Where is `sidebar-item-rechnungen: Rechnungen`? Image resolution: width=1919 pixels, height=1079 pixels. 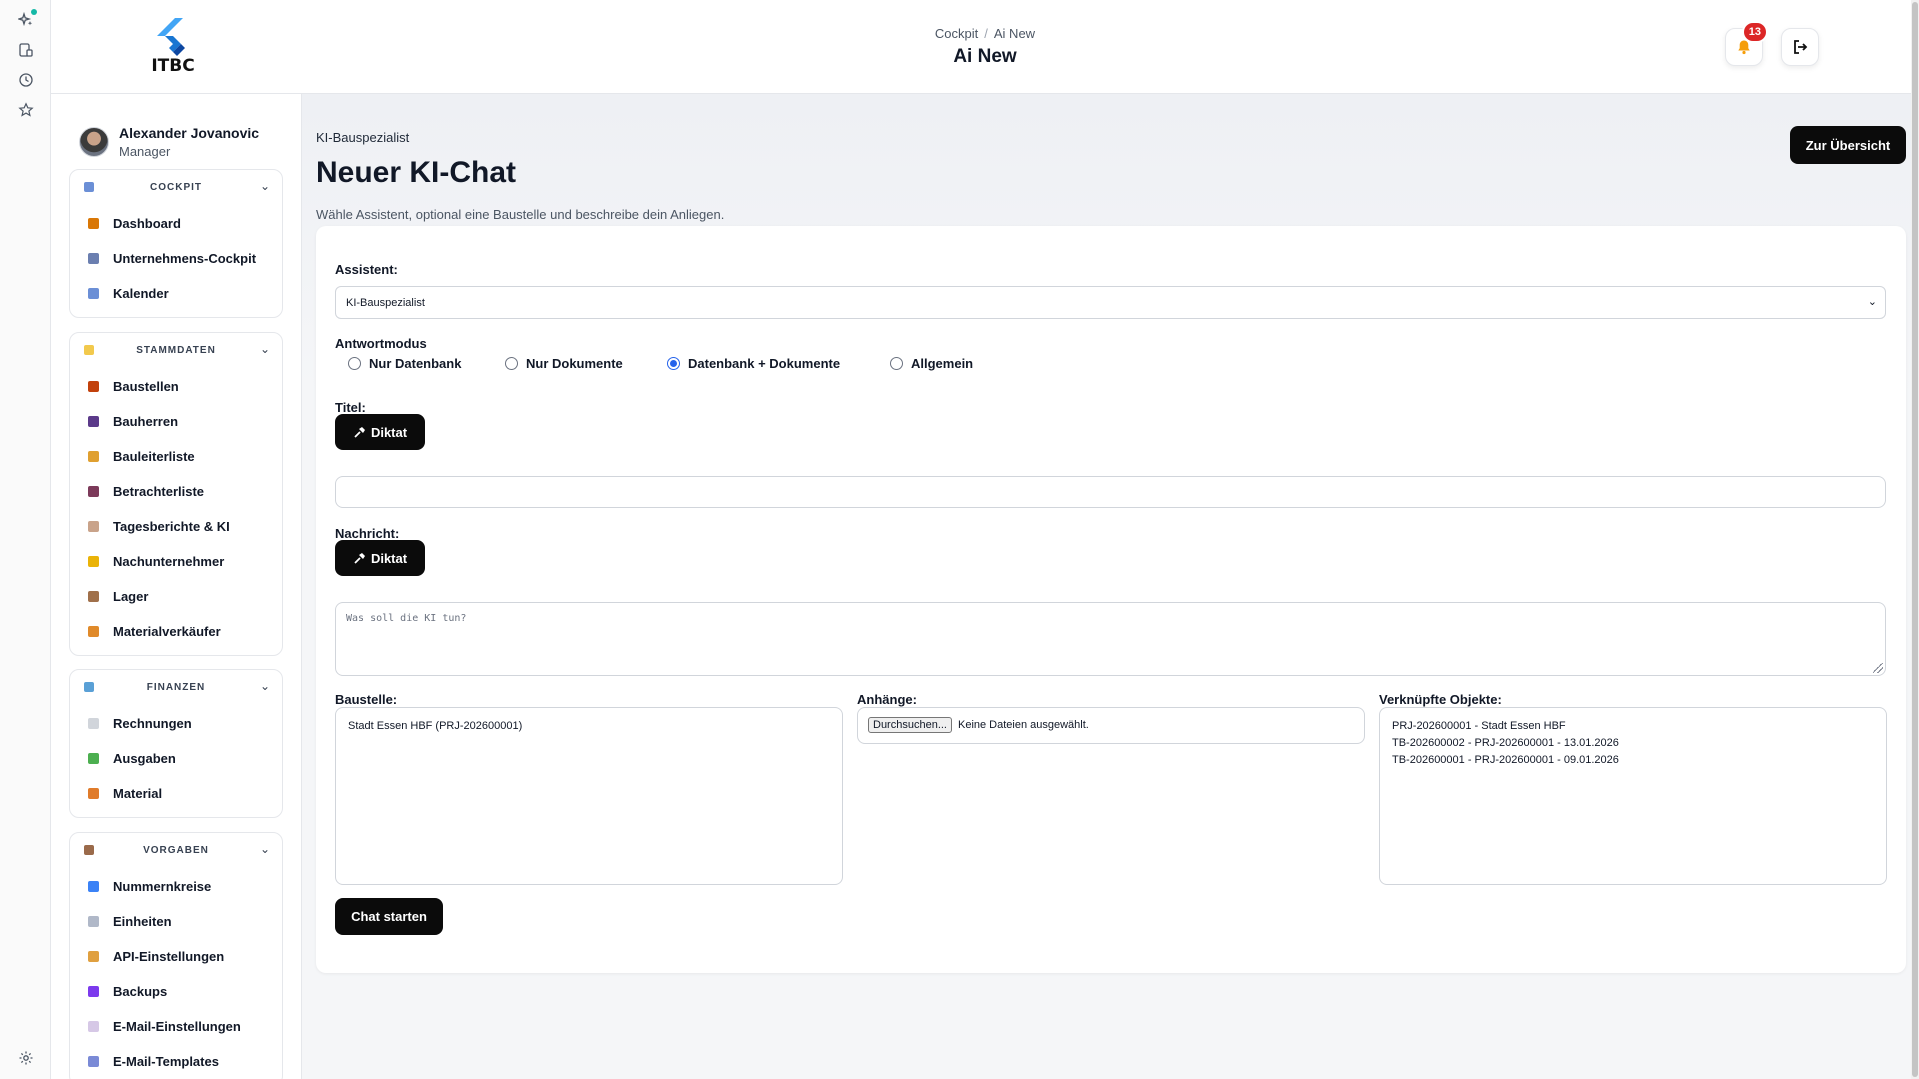 sidebar-item-rechnungen: Rechnungen is located at coordinates (176, 723).